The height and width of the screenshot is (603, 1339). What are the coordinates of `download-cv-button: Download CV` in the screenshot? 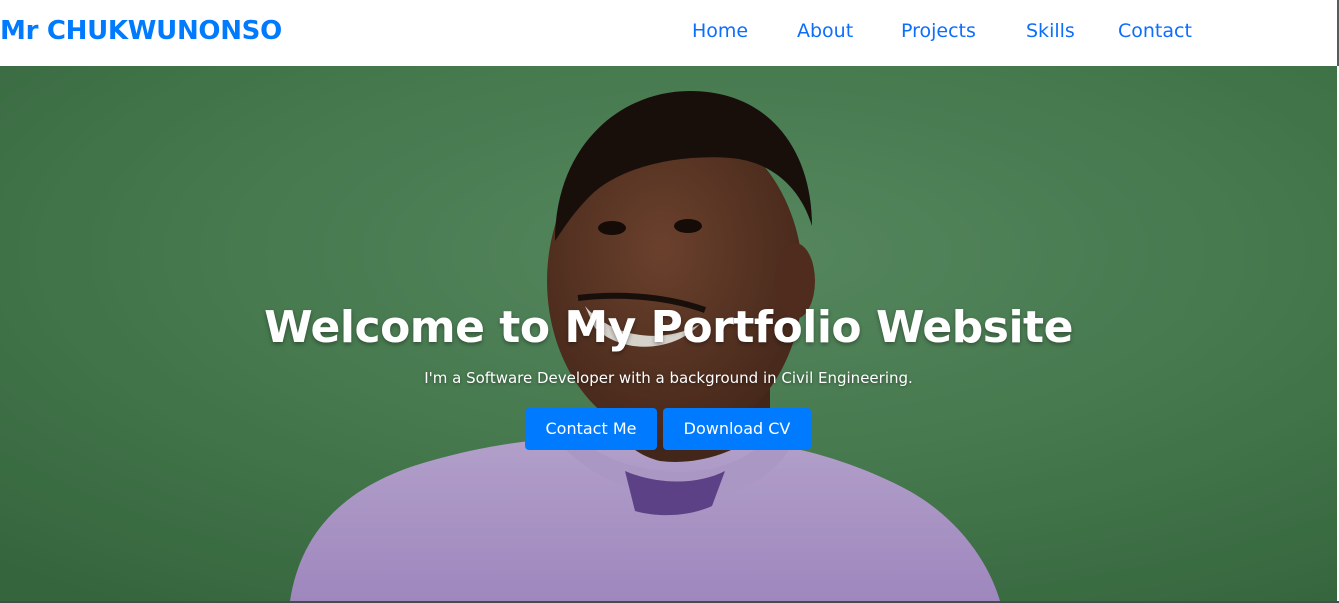 It's located at (737, 429).